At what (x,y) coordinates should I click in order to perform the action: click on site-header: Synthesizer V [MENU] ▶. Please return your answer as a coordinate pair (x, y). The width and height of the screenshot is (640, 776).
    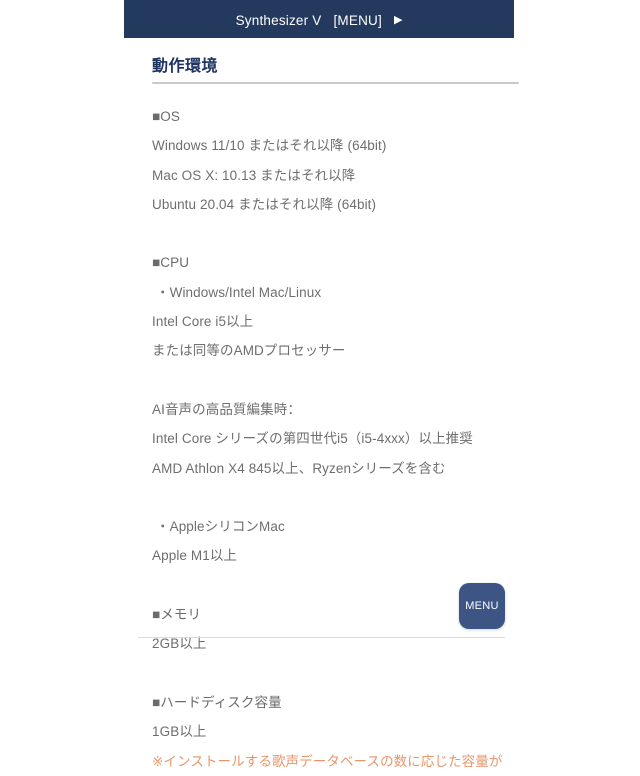
    Looking at the image, I should click on (319, 19).